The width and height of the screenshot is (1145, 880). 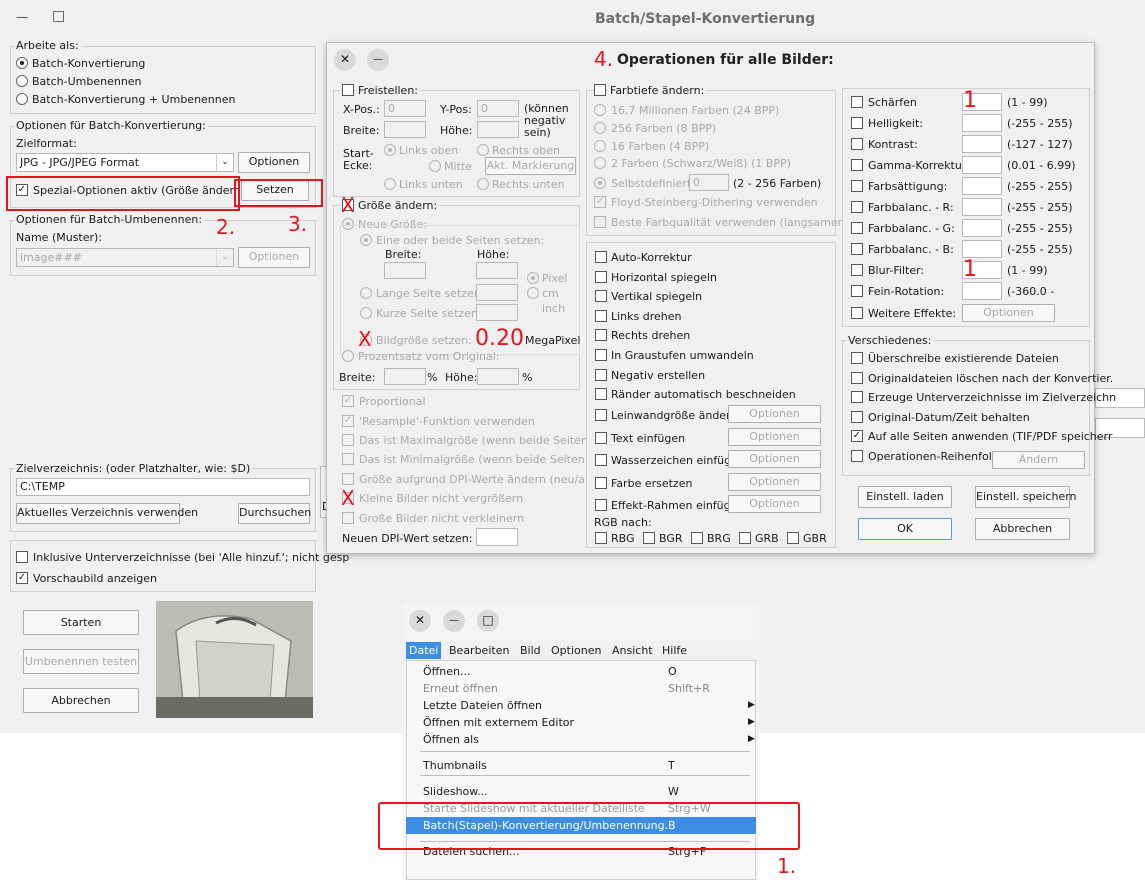 I want to click on menu-item: Öffnen... O, so click(x=581, y=671).